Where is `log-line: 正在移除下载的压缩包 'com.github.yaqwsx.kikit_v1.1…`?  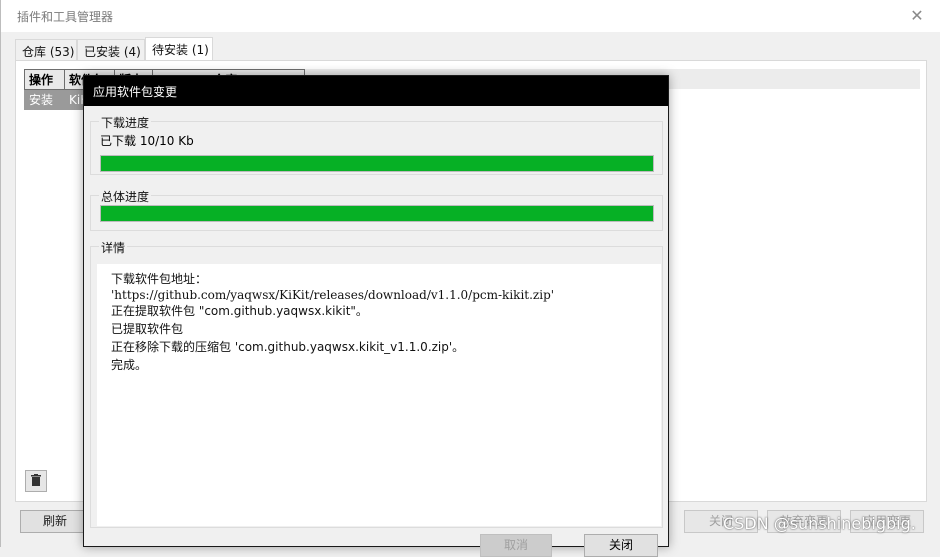 log-line: 正在移除下载的压缩包 'com.github.yaqwsx.kikit_v1.1… is located at coordinates (288, 347).